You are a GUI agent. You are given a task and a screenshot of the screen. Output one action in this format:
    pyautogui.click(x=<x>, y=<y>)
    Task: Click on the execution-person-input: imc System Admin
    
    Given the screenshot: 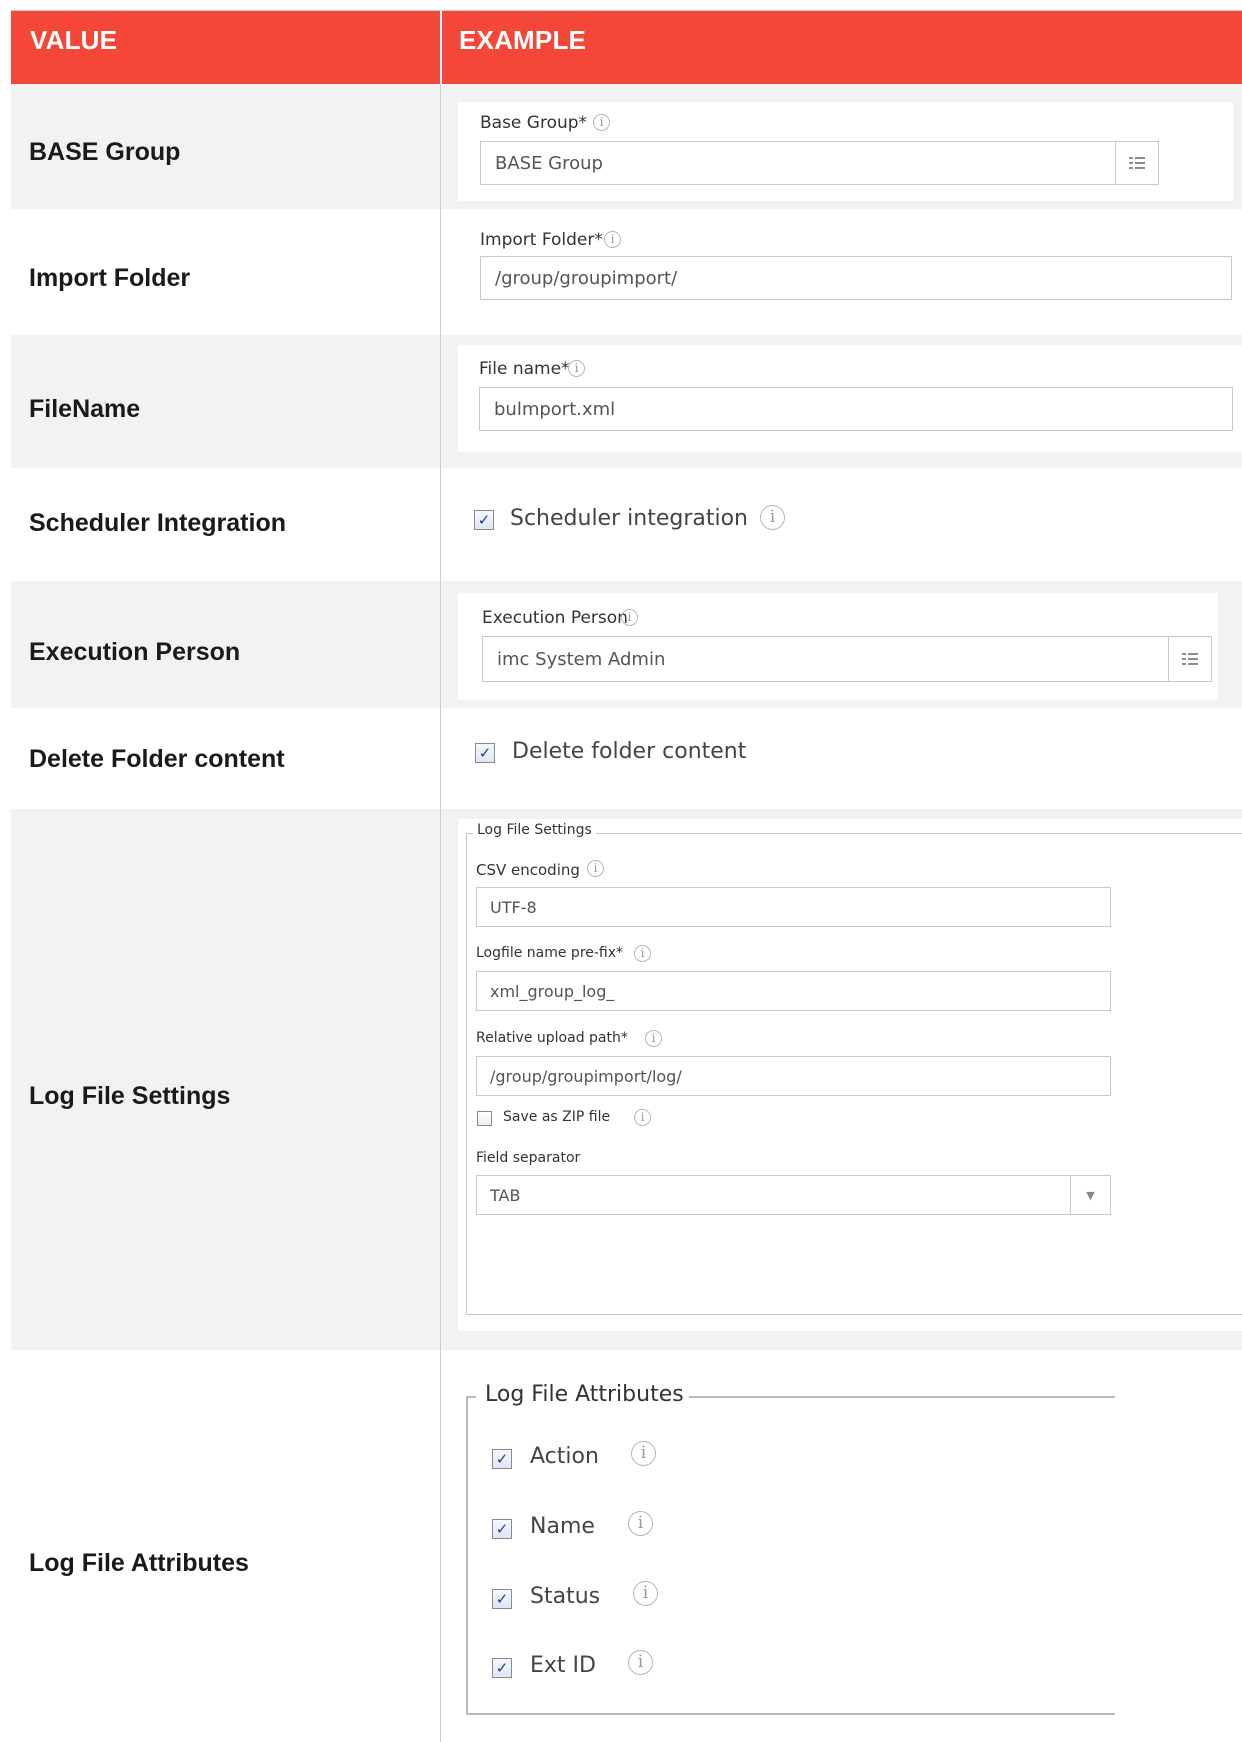 What is the action you would take?
    pyautogui.click(x=847, y=659)
    